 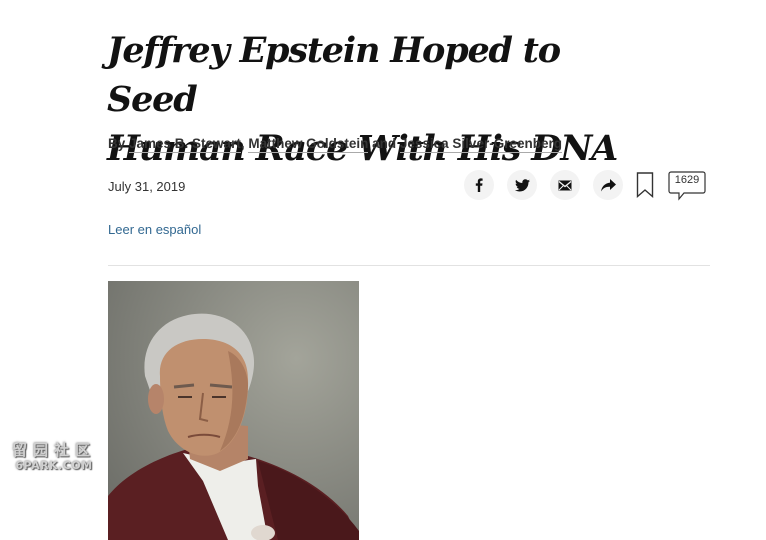 I want to click on author-link-silver-greenberg: Jessica Silver-Greenberg, so click(x=480, y=144).